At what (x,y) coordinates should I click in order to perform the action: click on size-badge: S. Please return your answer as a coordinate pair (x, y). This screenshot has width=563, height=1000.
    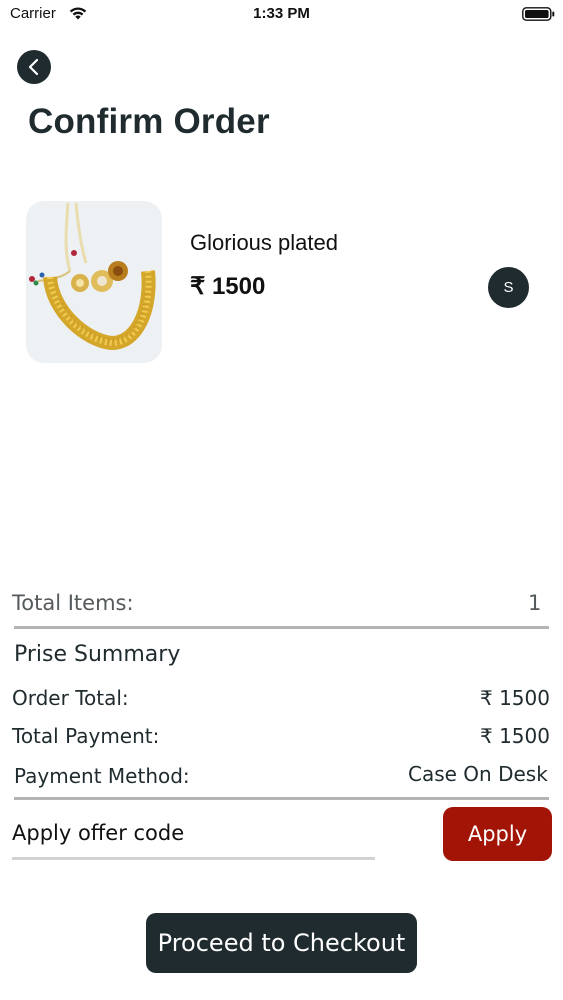
    Looking at the image, I should click on (508, 287).